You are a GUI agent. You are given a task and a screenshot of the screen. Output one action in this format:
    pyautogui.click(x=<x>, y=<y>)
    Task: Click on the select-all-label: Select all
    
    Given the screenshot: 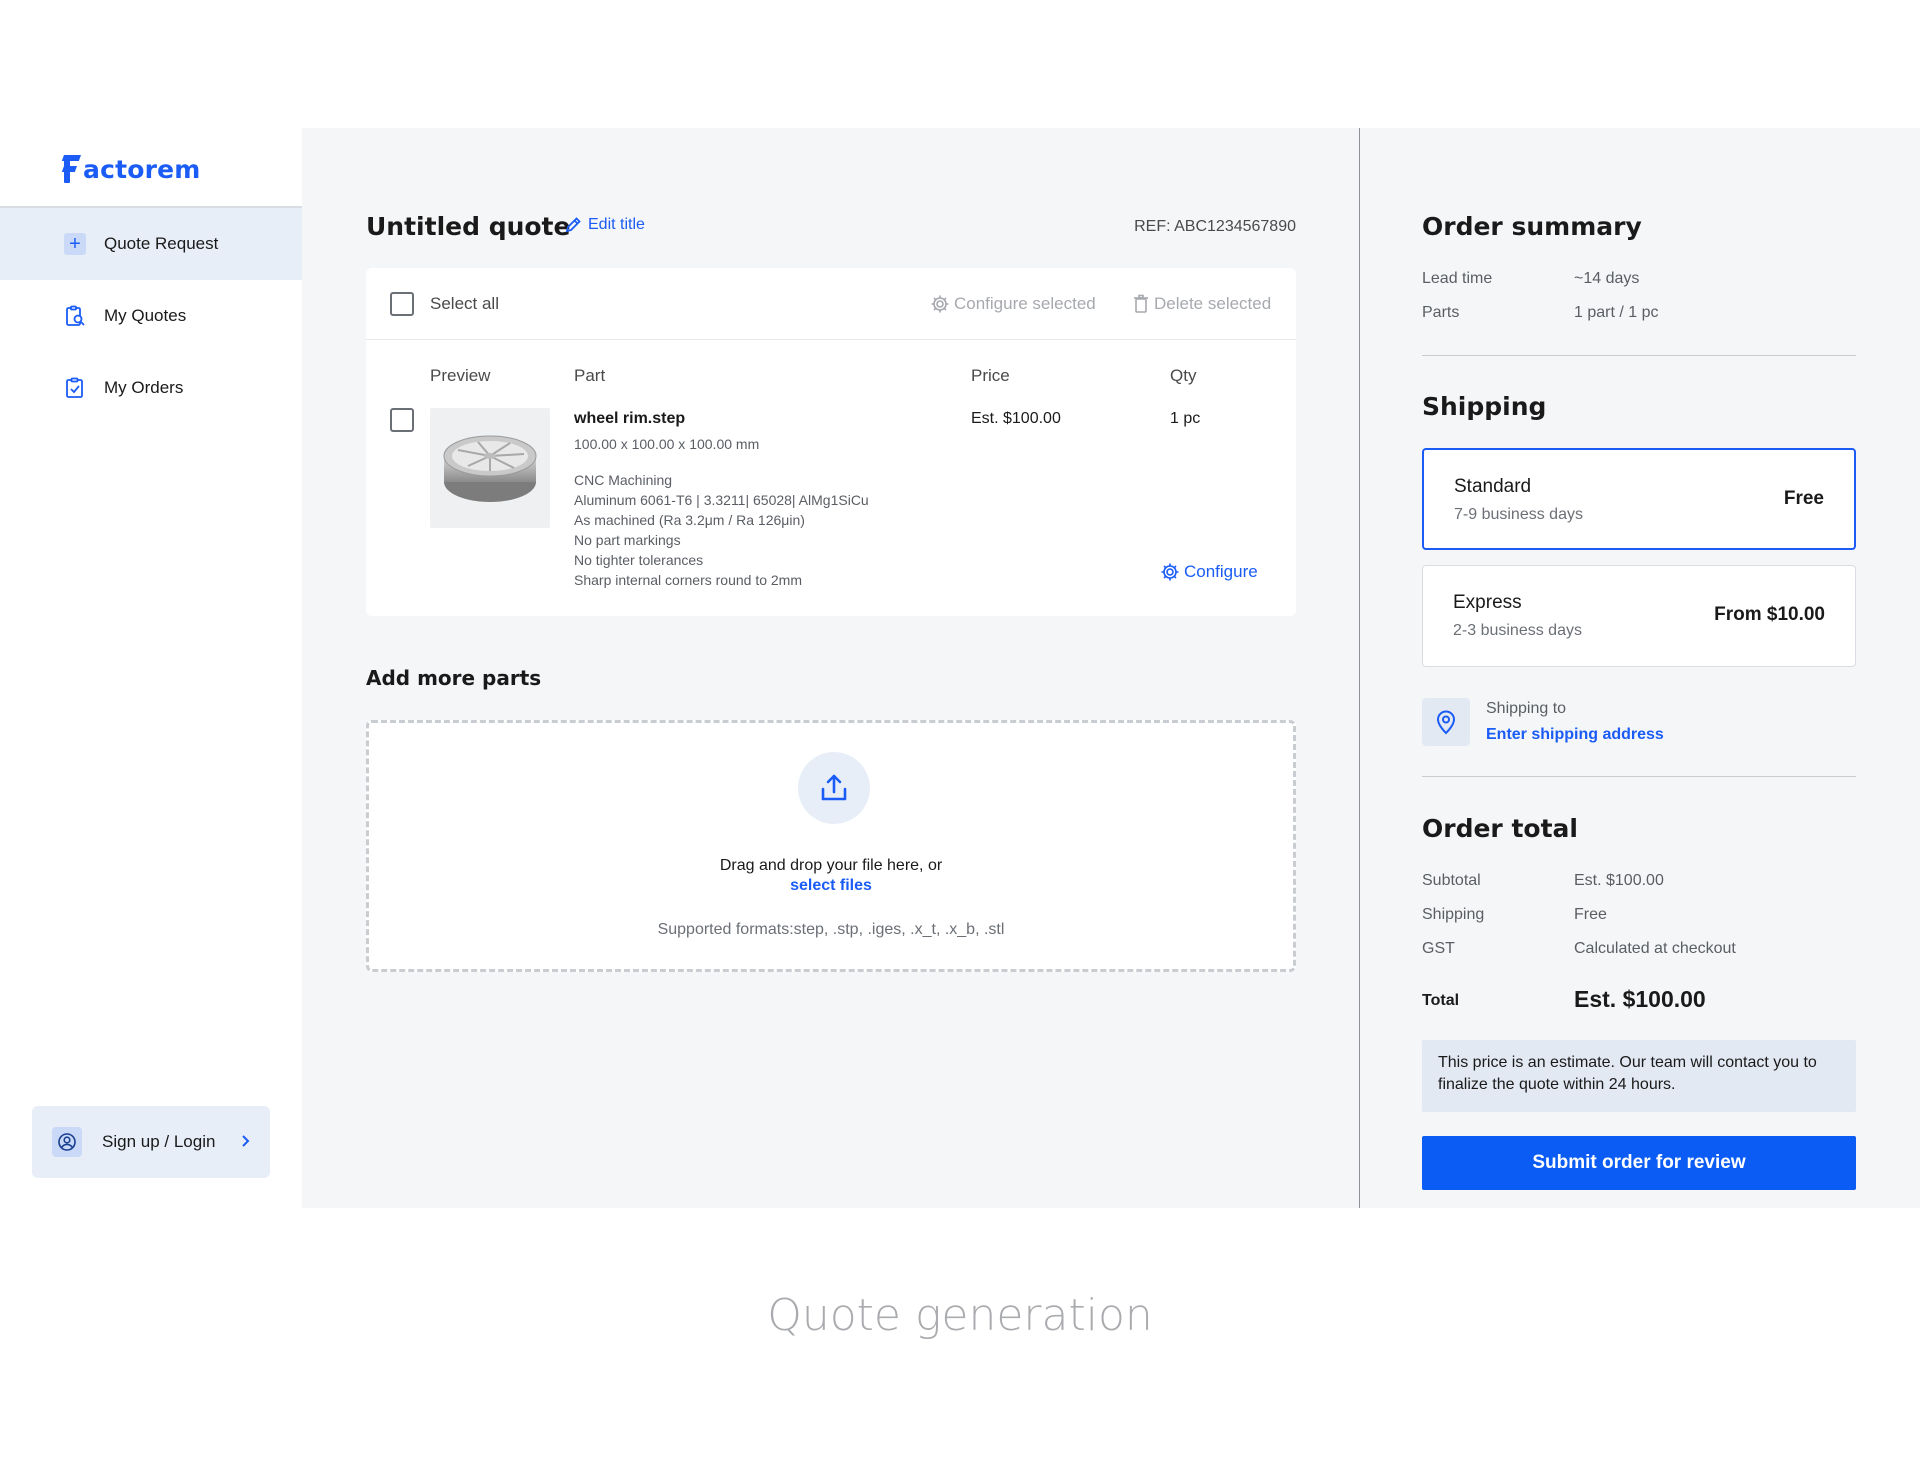 What is the action you would take?
    pyautogui.click(x=464, y=303)
    